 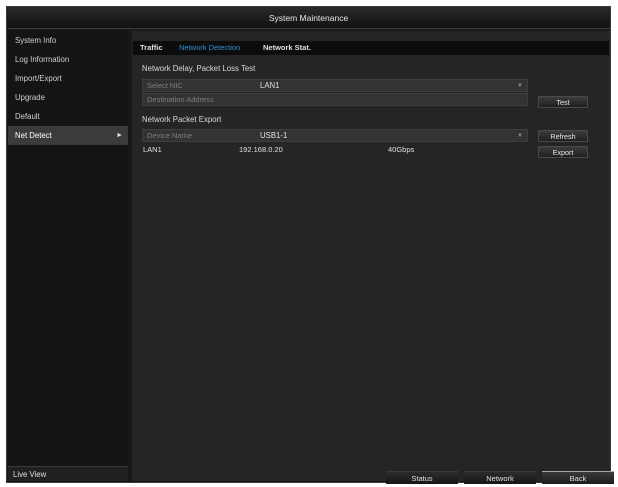 I want to click on network-button: Network, so click(x=500, y=477).